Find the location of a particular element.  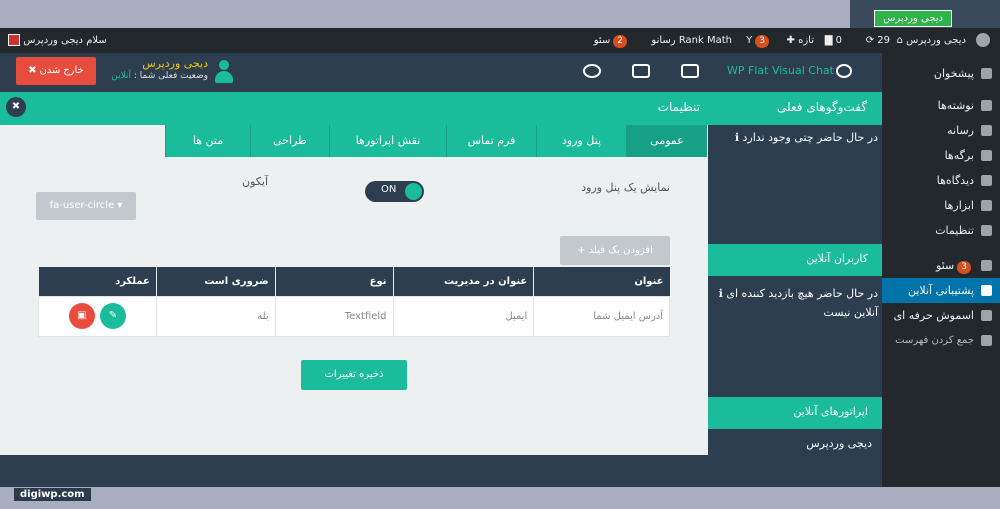

my-account-item: سلام دیجی وردپرس is located at coordinates (57, 40).